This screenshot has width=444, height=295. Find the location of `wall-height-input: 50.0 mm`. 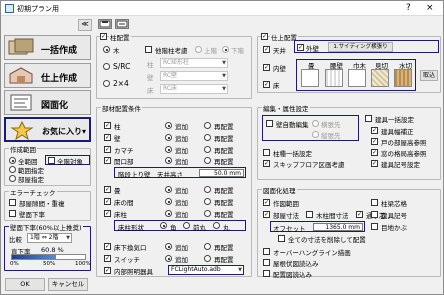

wall-height-input: 50.0 mm is located at coordinates (221, 173).